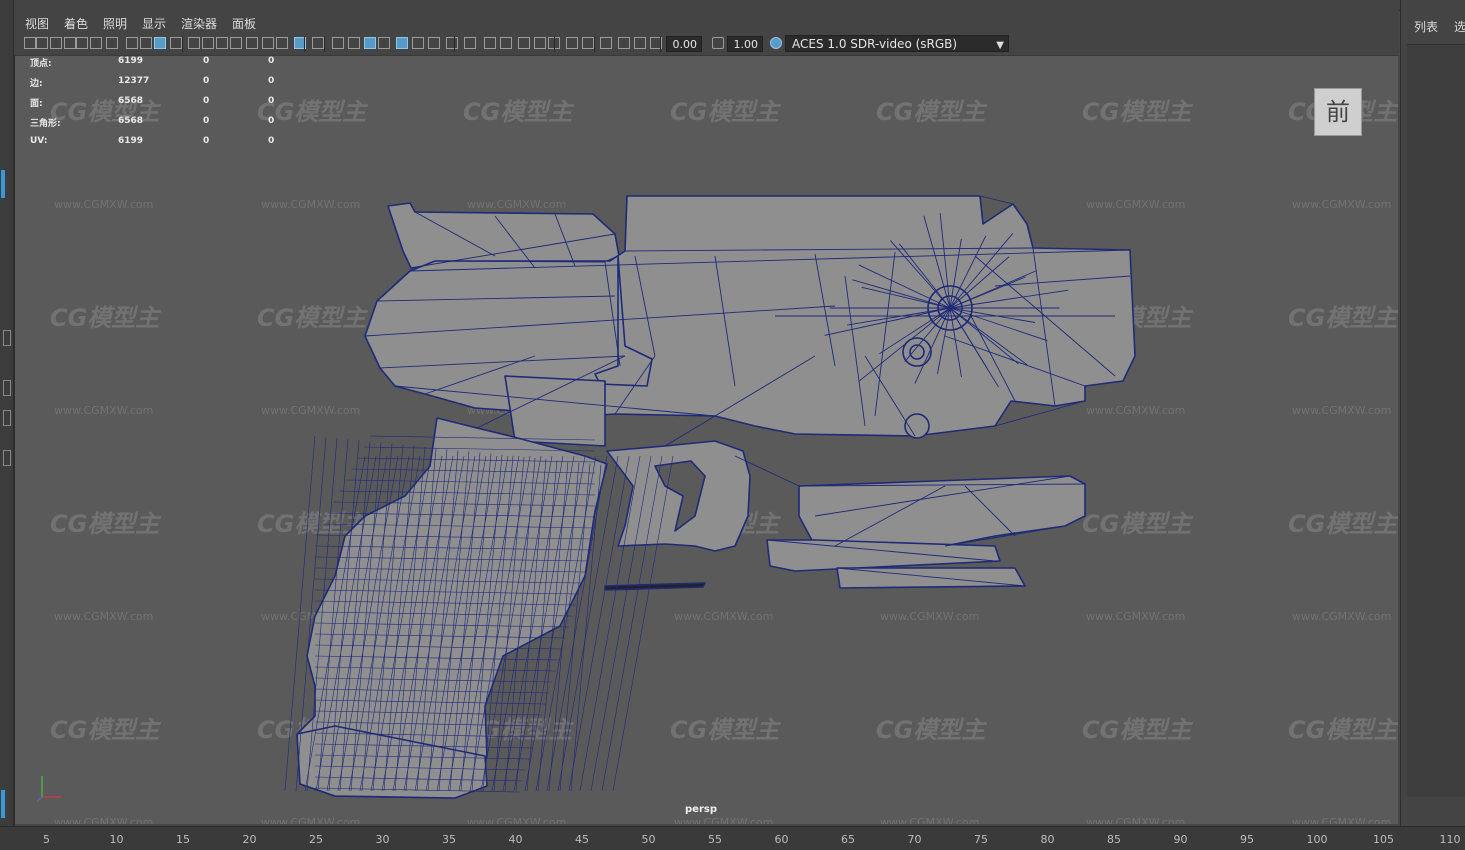 The image size is (1465, 850). I want to click on menu-show: 显示, so click(154, 23).